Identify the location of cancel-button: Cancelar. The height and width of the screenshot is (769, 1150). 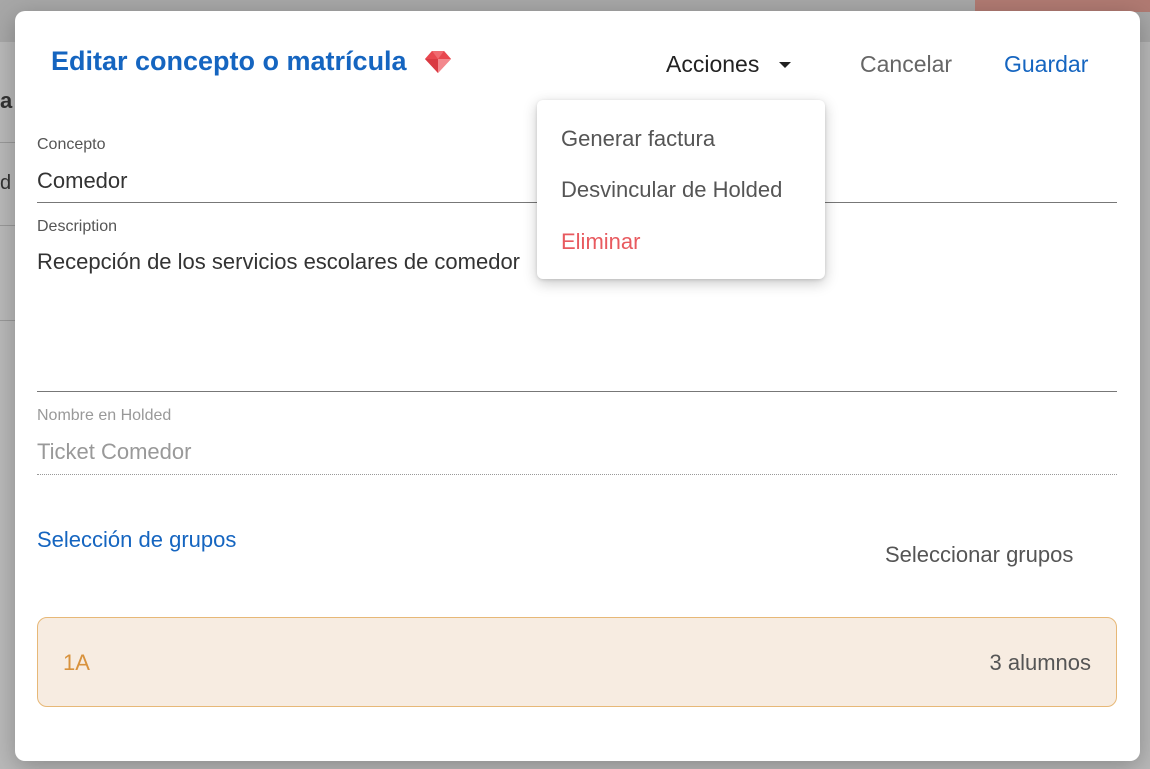
(906, 64).